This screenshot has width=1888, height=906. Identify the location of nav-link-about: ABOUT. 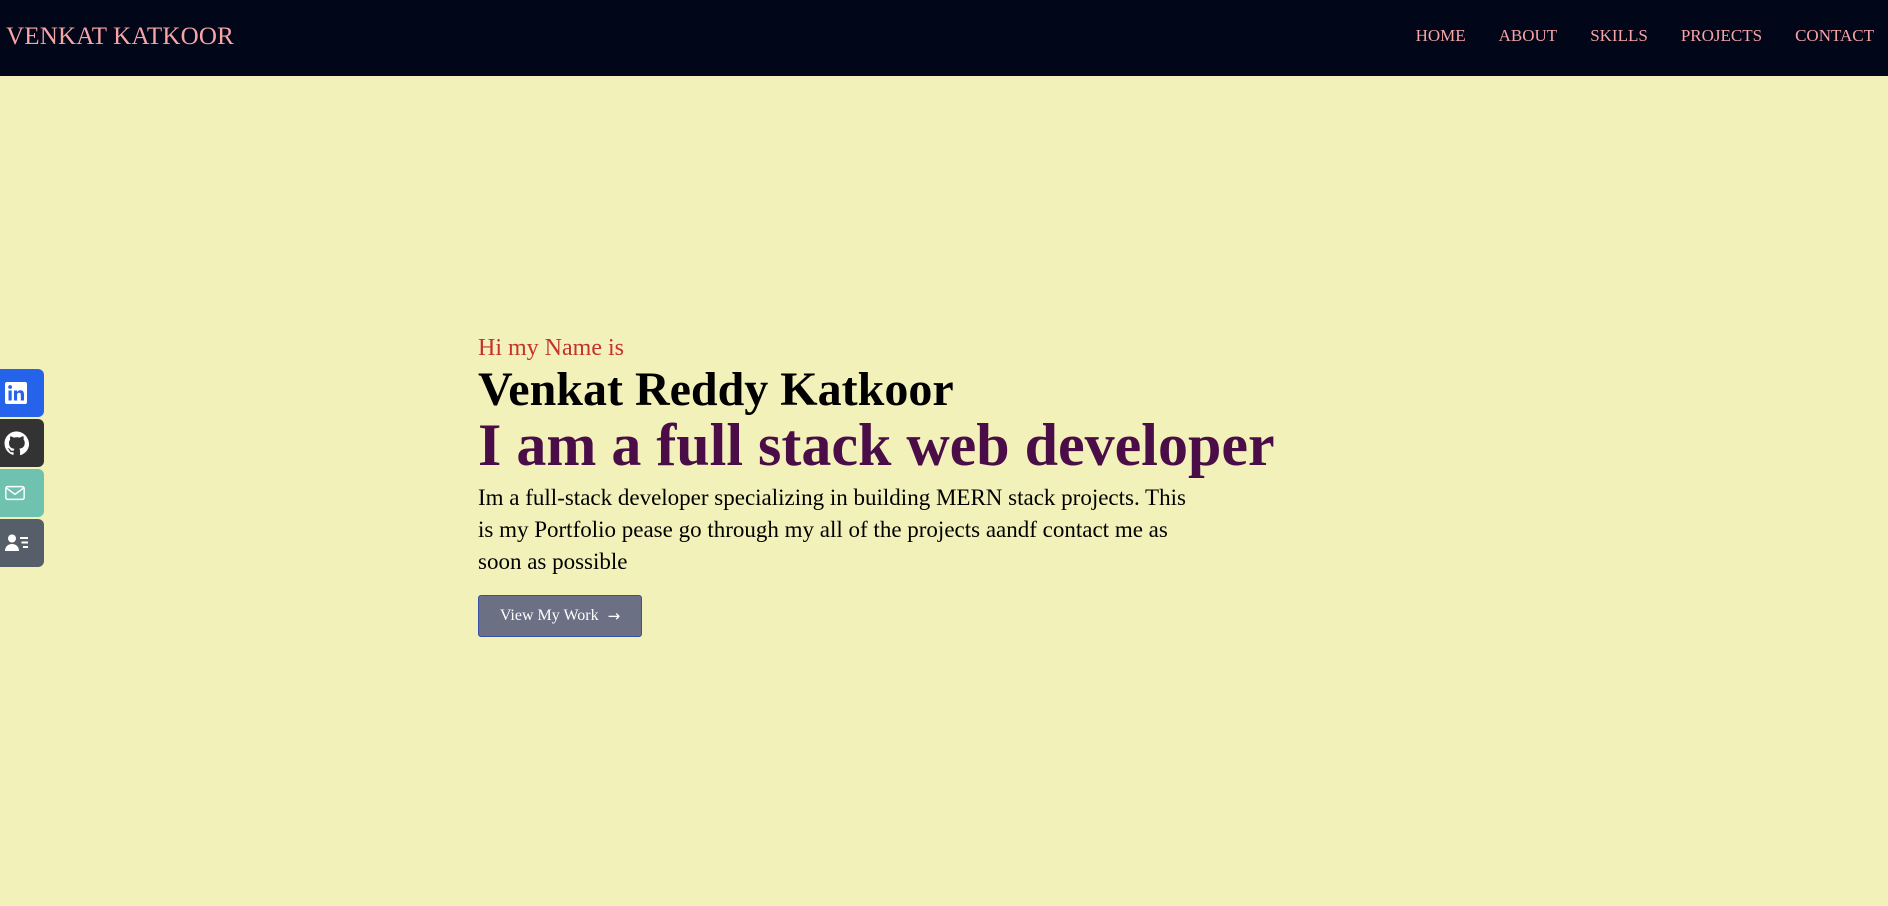
(1528, 36).